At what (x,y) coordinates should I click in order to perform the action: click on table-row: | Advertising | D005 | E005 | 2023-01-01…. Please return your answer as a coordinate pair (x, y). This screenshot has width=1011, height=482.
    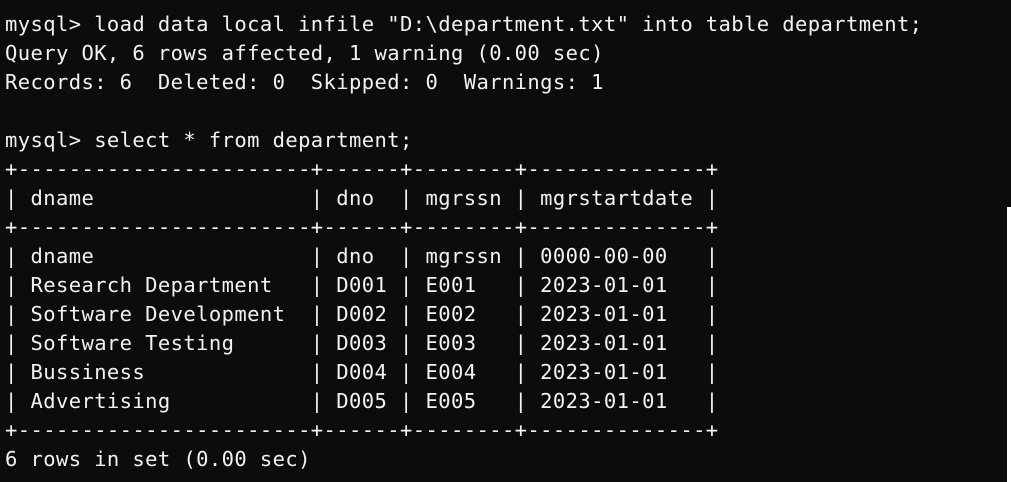
    Looking at the image, I should click on (362, 401).